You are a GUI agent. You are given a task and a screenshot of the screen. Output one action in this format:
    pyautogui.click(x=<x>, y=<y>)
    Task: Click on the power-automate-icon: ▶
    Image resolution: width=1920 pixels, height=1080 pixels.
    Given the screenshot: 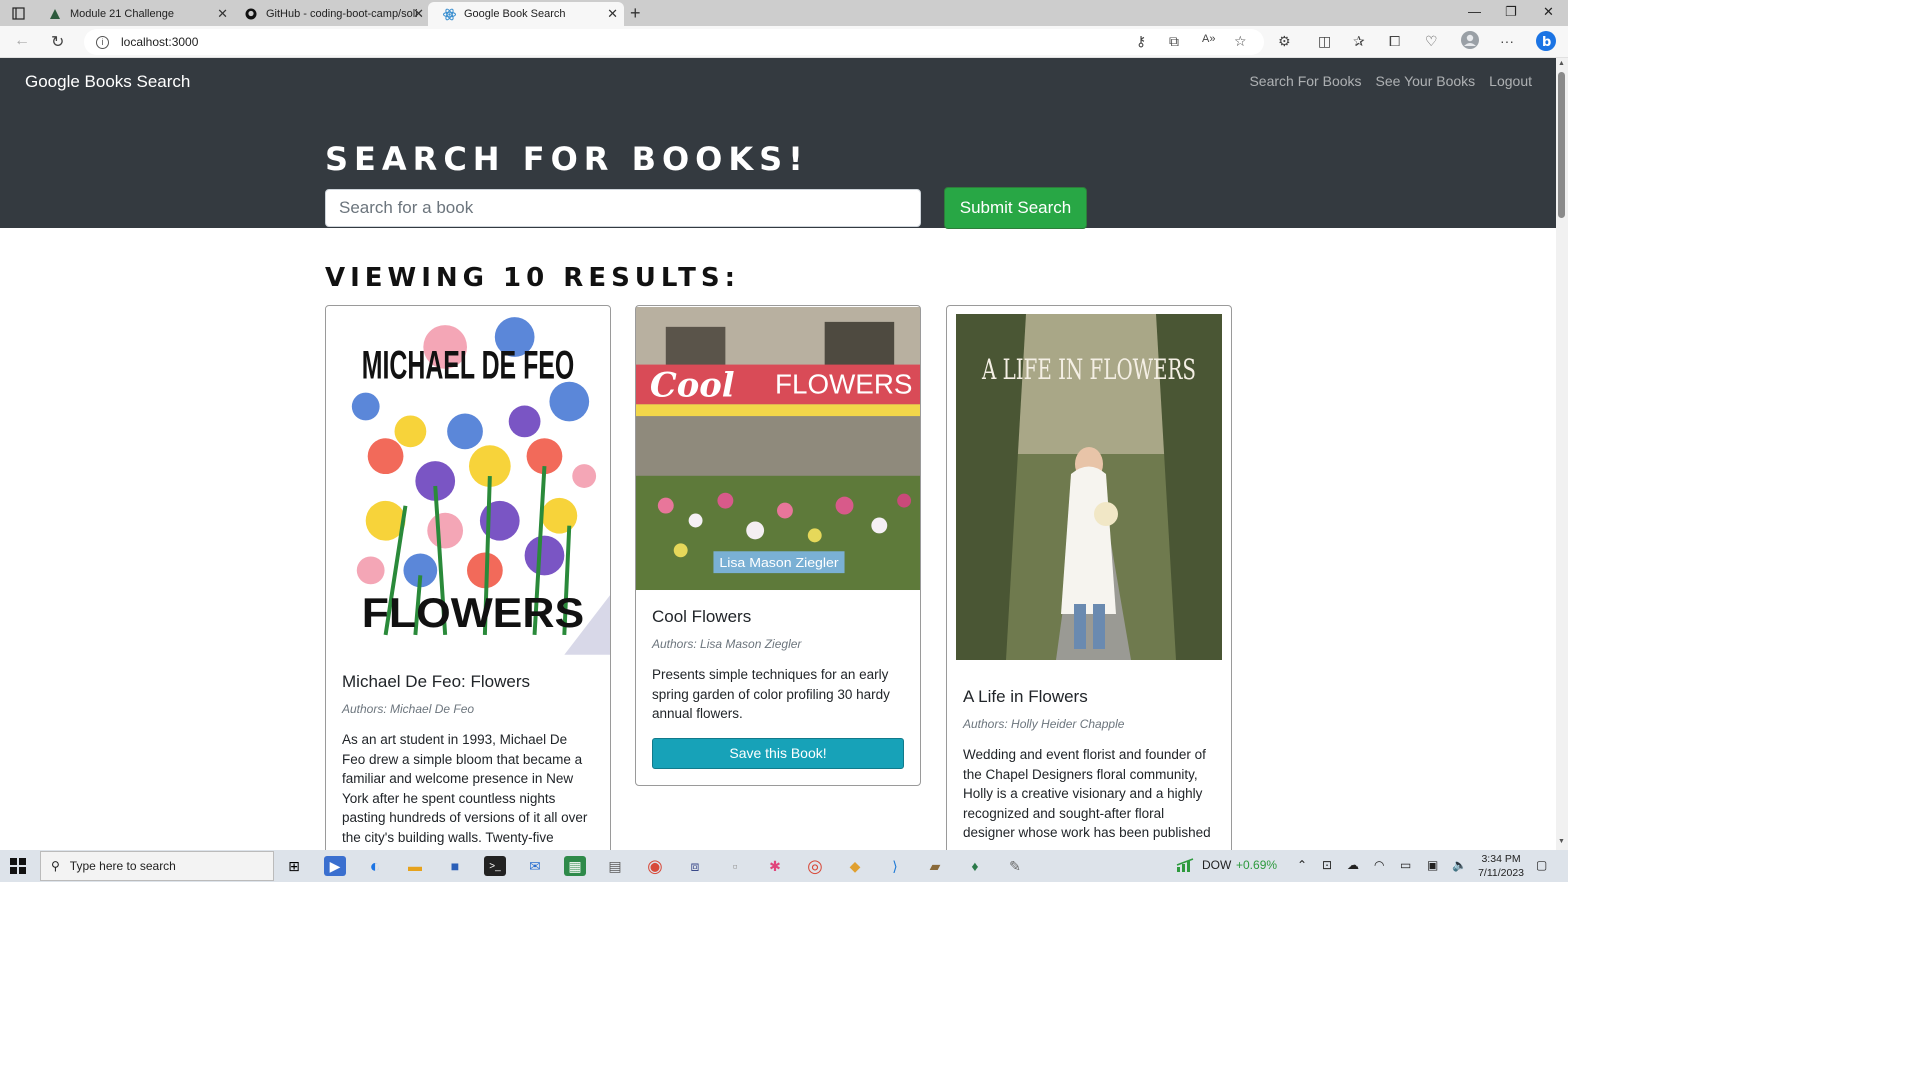 What is the action you would take?
    pyautogui.click(x=335, y=866)
    